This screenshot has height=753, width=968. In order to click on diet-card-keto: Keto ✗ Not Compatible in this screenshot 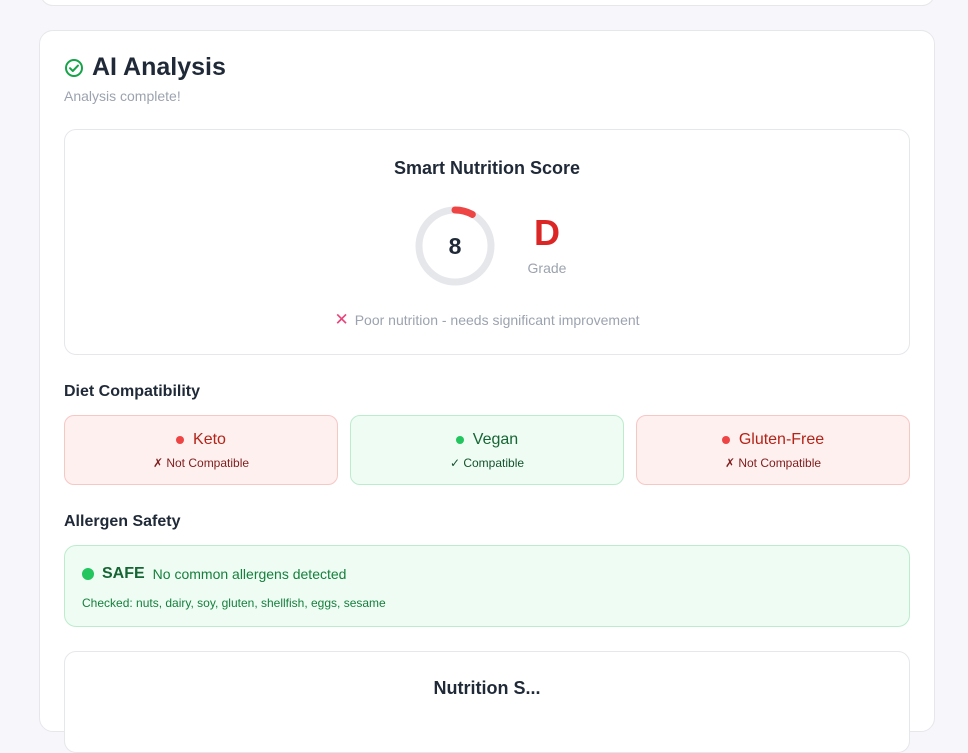, I will do `click(201, 450)`.